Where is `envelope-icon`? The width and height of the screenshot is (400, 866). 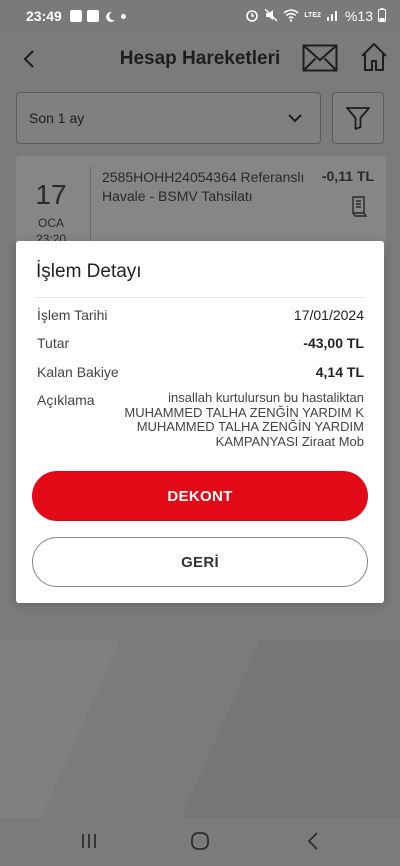
envelope-icon is located at coordinates (320, 58).